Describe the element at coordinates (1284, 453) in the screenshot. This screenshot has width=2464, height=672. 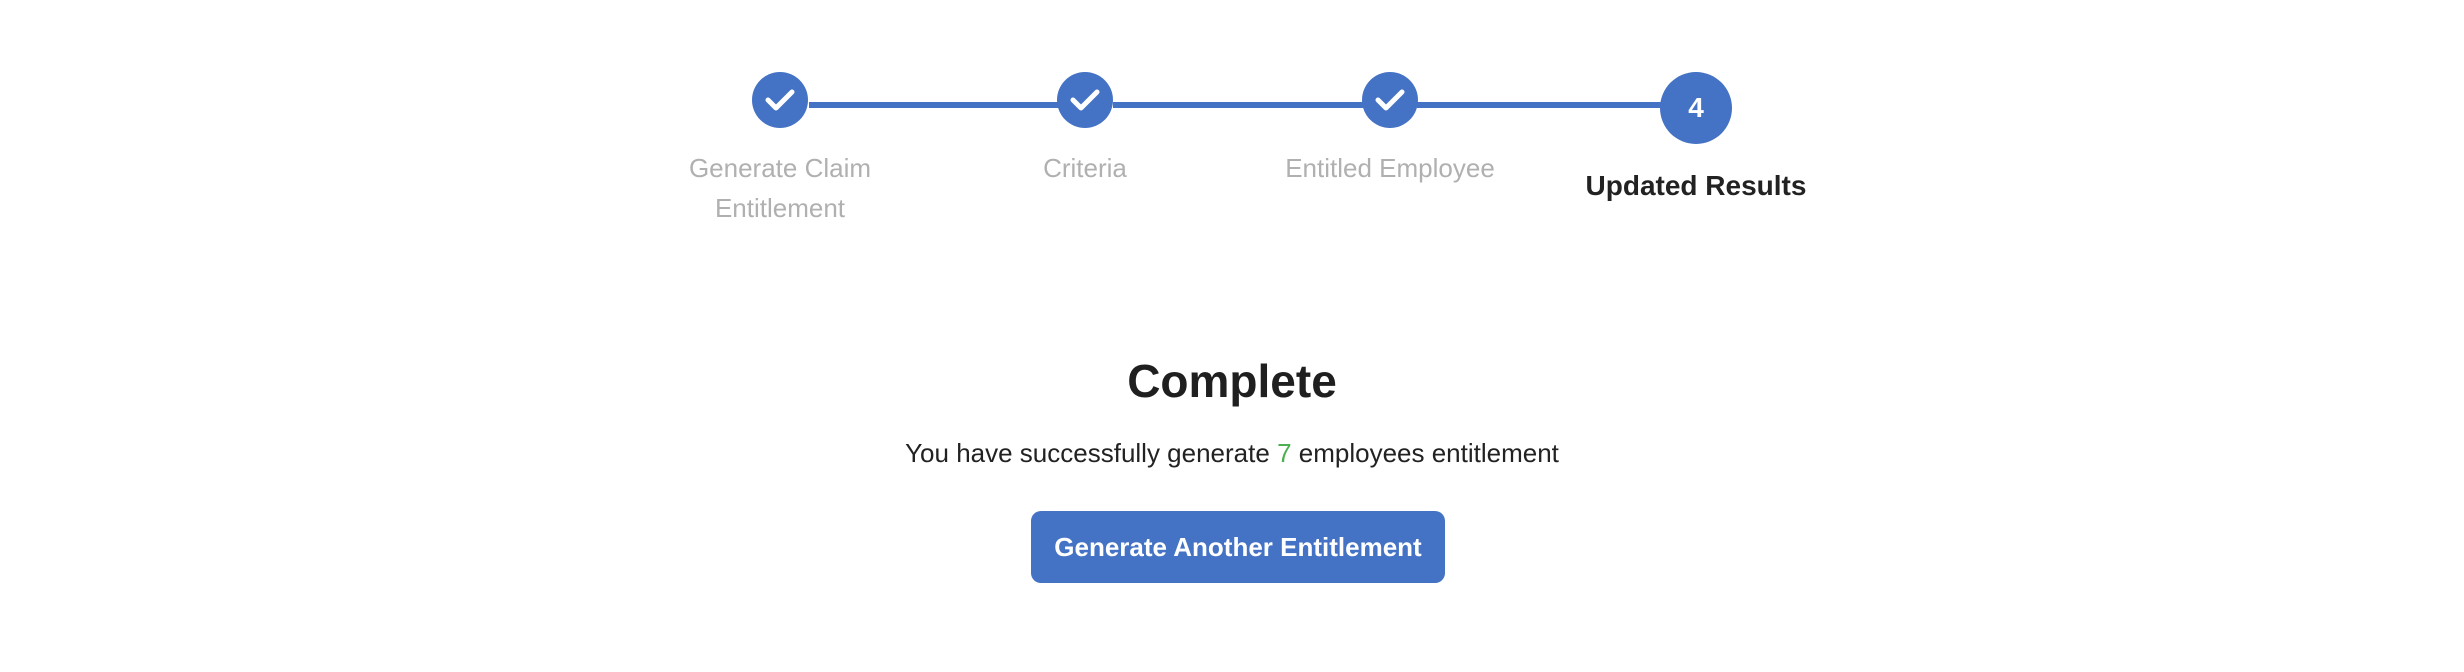
I see `entitlement-count: 7` at that location.